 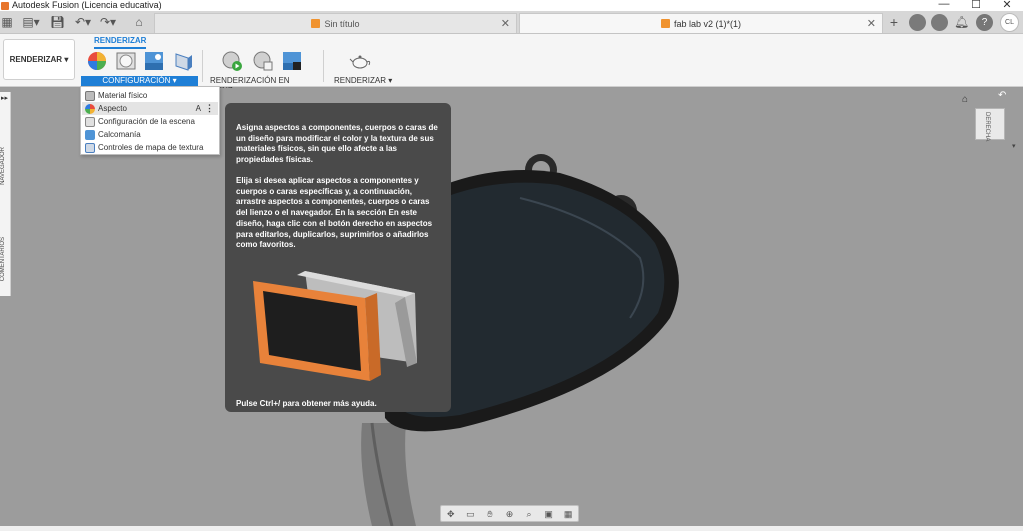 What do you see at coordinates (36, 59) in the screenshot?
I see `workspace-label: RENDERIZAR` at bounding box center [36, 59].